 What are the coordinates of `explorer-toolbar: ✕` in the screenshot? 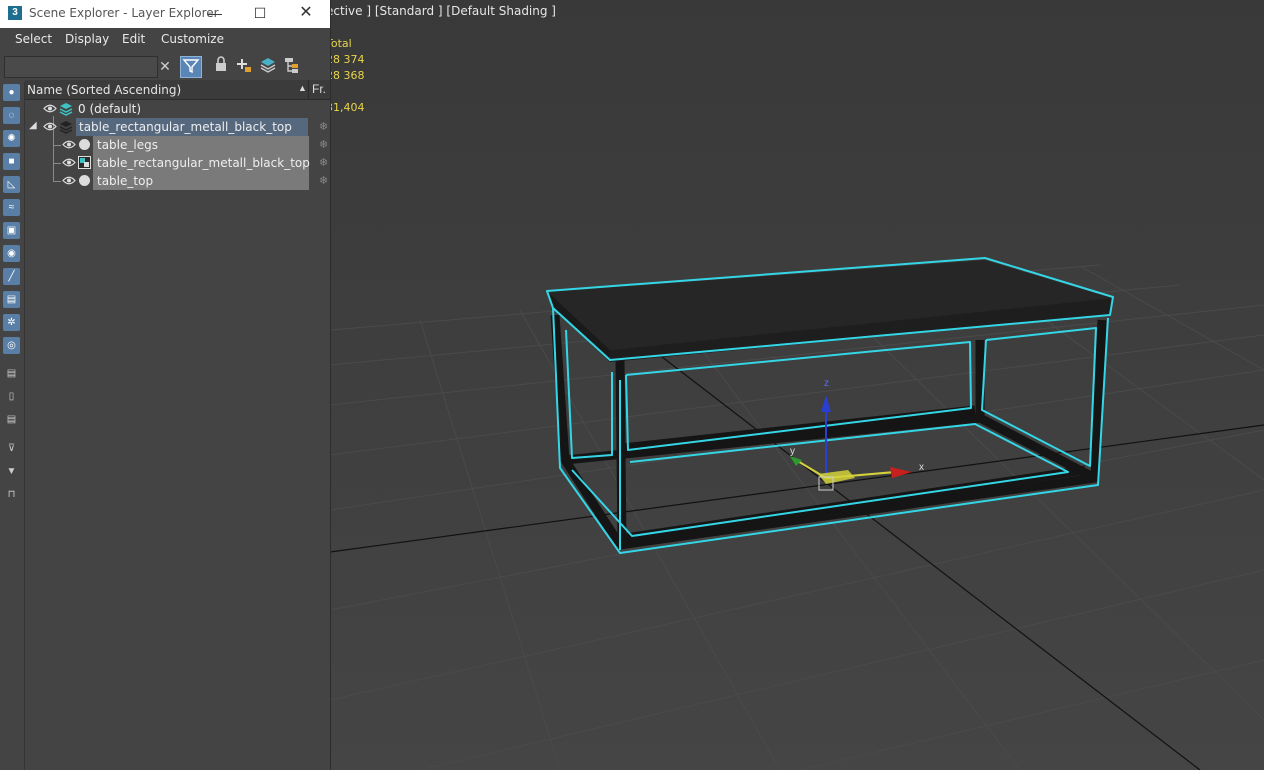 It's located at (165, 66).